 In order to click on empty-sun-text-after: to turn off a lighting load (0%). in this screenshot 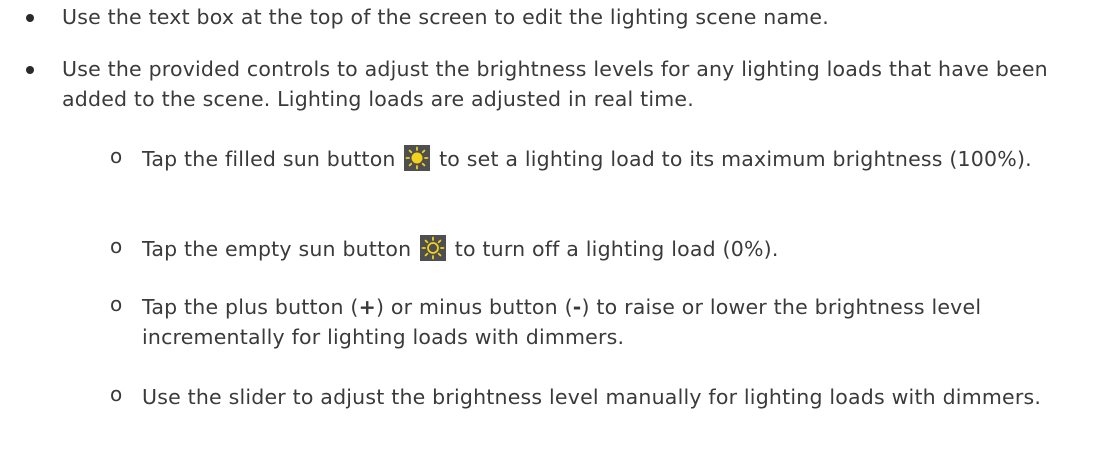, I will do `click(616, 249)`.